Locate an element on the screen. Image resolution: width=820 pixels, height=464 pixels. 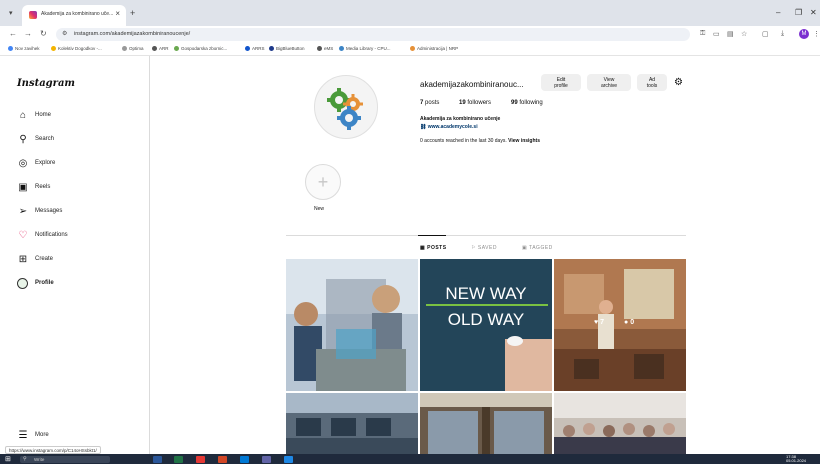
windows-taskbar: ⊞ ⚲ Write 17:38 05.01.2024 is located at coordinates (410, 459).